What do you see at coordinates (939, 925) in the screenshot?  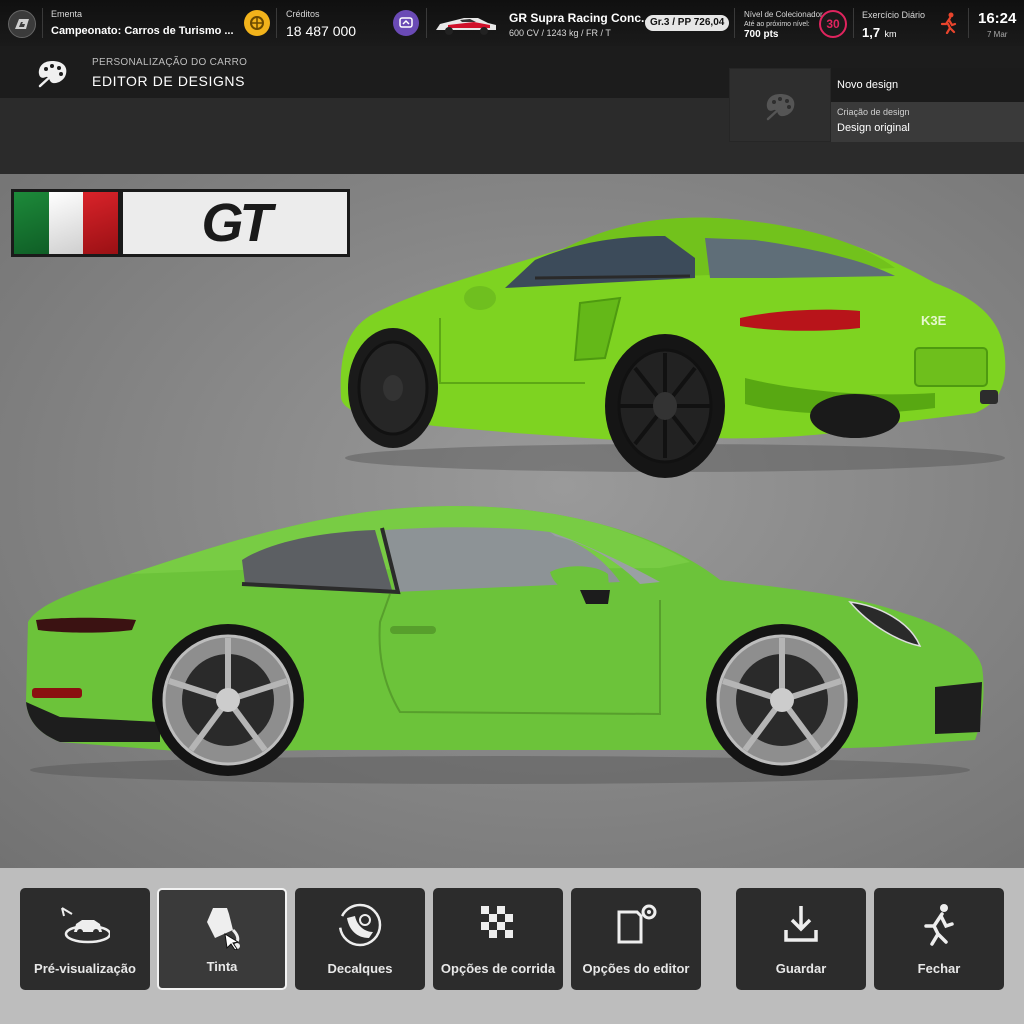 I see `exit-icon` at bounding box center [939, 925].